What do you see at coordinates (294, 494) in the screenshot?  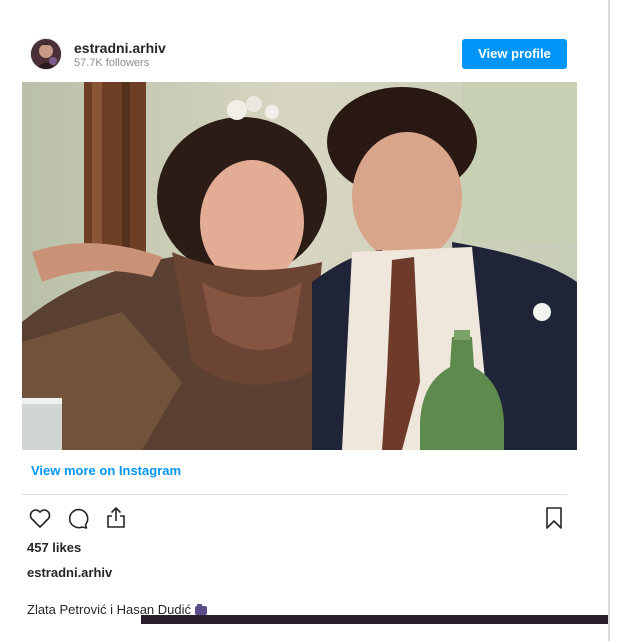 I see `divider` at bounding box center [294, 494].